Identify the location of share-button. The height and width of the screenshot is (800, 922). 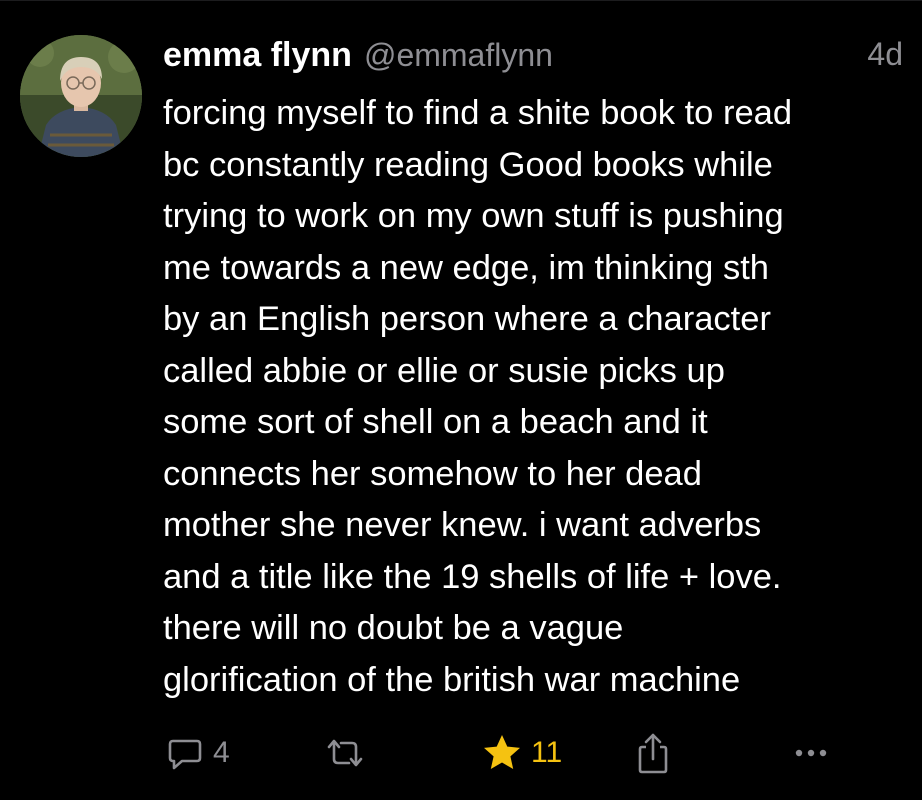
(653, 753).